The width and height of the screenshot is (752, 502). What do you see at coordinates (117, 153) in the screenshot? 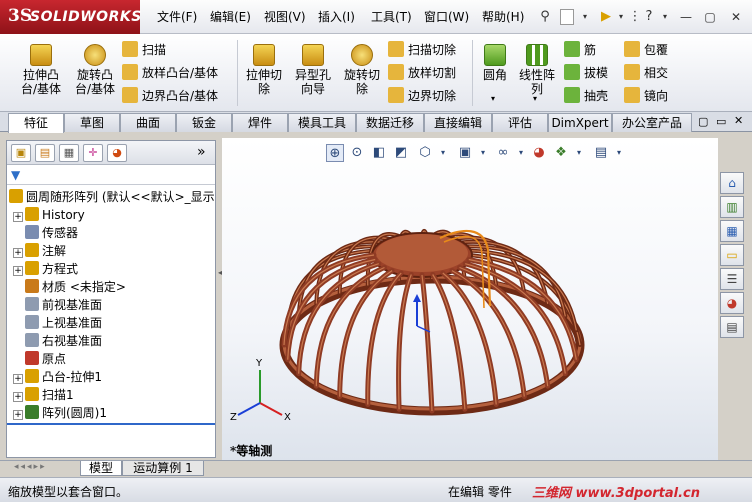
I see `display-manager-tab-icon: ◕` at bounding box center [117, 153].